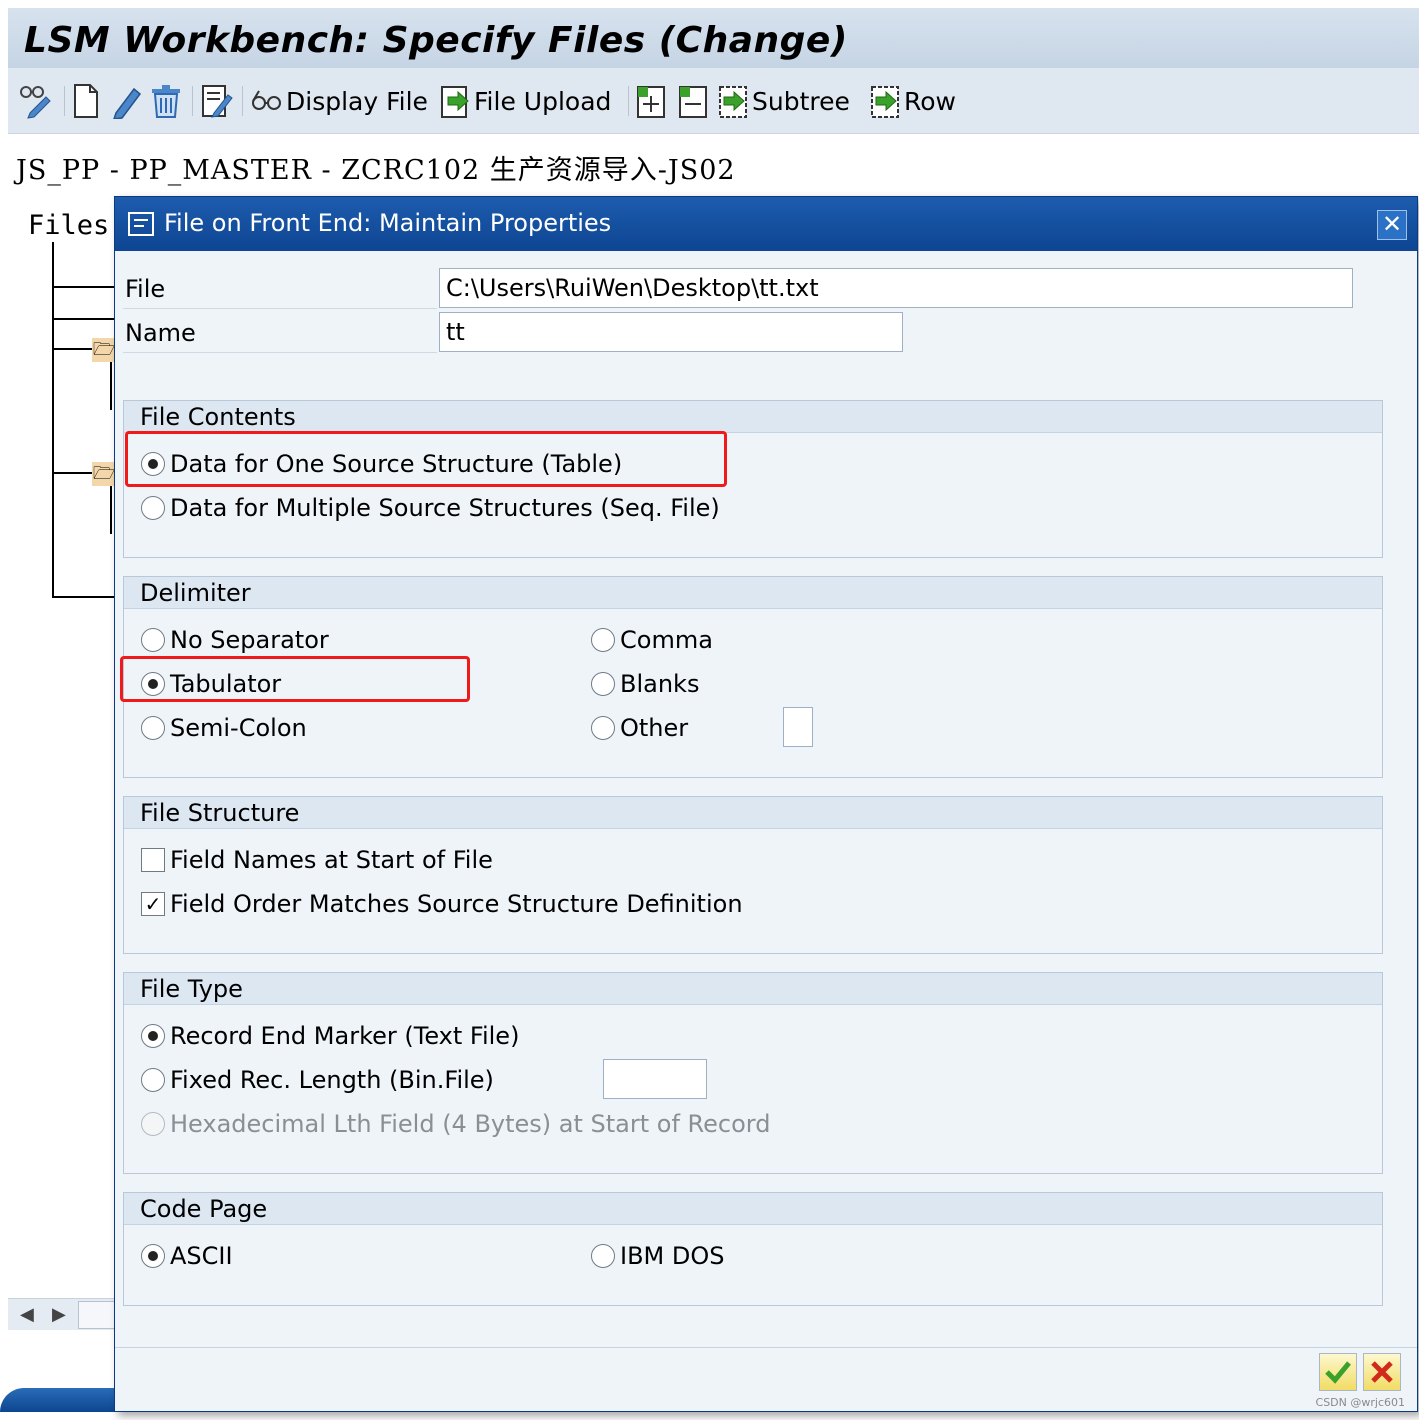 The height and width of the screenshot is (1420, 1419). I want to click on delete-button, so click(166, 101).